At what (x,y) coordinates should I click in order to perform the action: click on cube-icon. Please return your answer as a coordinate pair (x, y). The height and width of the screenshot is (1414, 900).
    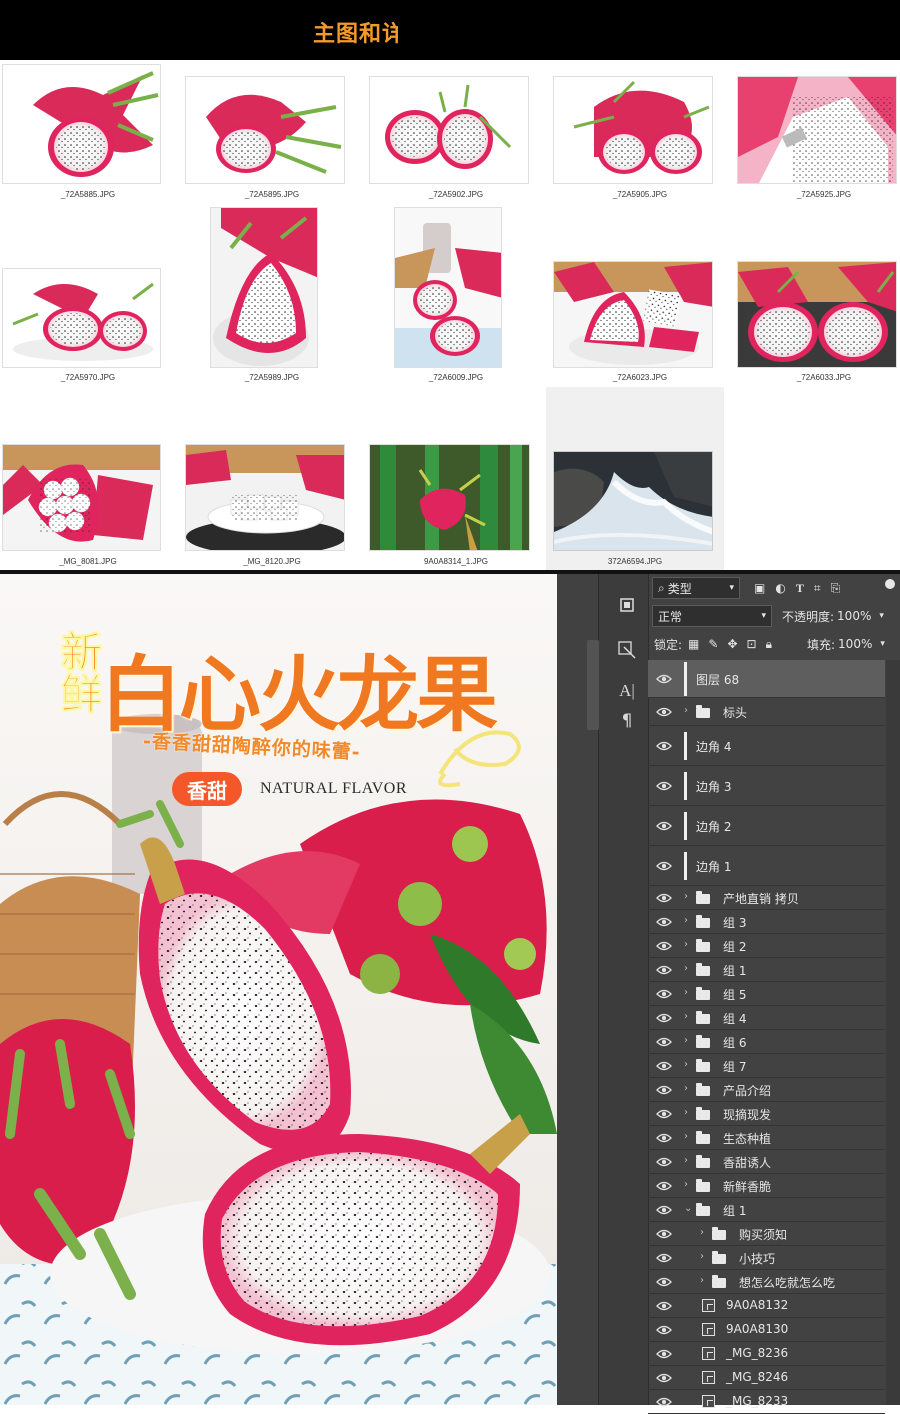
    Looking at the image, I should click on (627, 605).